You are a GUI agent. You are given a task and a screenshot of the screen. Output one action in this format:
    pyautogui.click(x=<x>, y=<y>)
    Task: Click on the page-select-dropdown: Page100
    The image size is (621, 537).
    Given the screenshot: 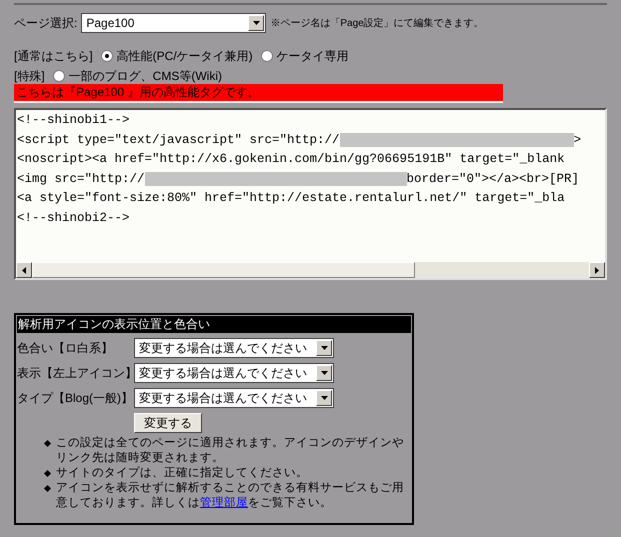 What is the action you would take?
    pyautogui.click(x=173, y=23)
    